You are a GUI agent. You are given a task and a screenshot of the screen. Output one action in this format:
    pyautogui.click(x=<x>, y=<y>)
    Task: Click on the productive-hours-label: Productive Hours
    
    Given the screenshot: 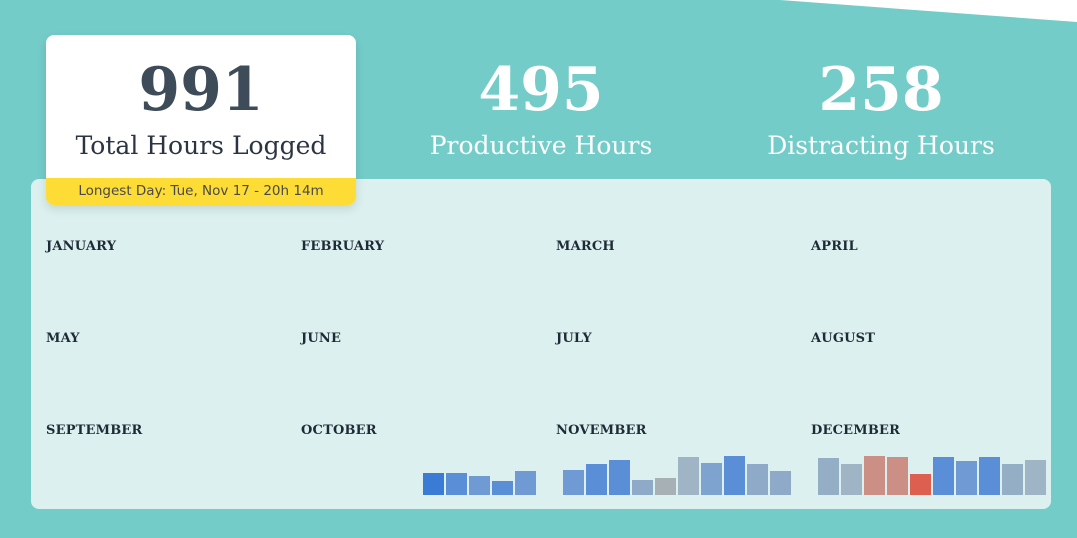 What is the action you would take?
    pyautogui.click(x=541, y=145)
    